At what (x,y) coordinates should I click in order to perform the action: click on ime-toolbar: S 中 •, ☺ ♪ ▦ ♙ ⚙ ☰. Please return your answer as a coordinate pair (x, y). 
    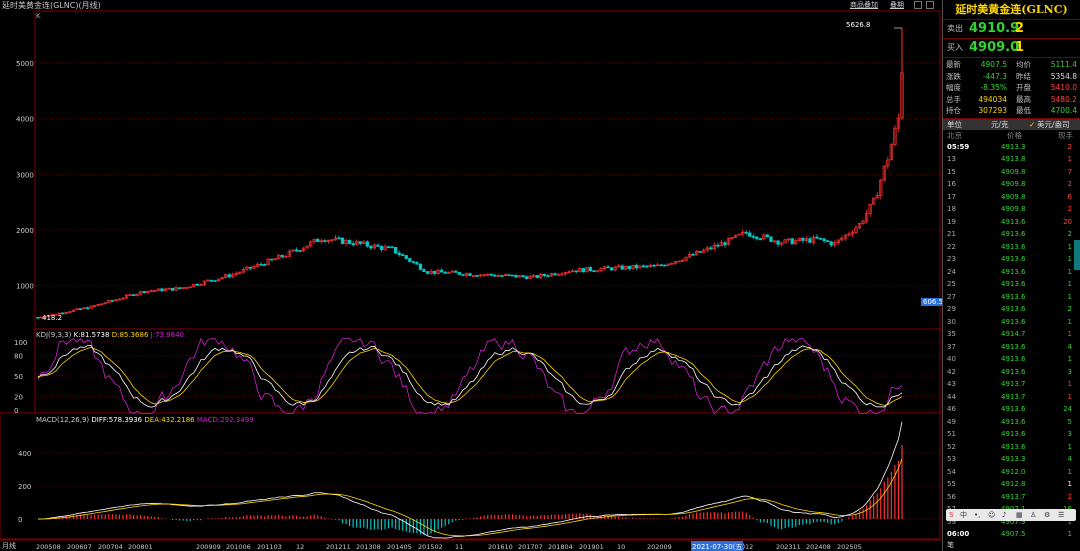
    Looking at the image, I should click on (1011, 515).